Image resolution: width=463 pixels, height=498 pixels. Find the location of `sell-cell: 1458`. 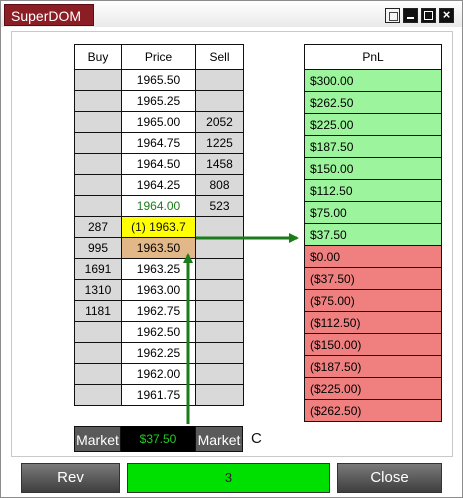

sell-cell: 1458 is located at coordinates (219, 164).